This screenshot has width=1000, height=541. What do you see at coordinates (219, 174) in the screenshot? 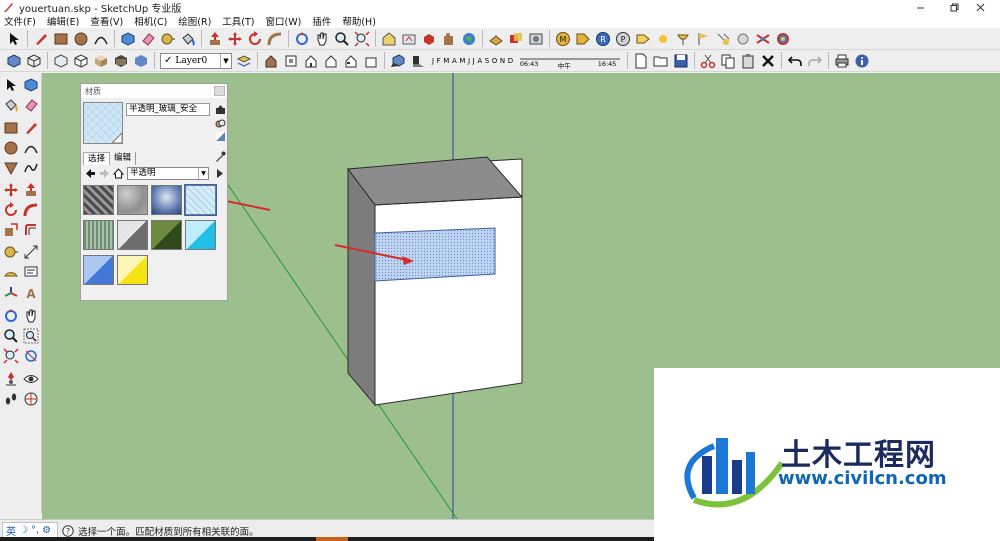
I see `details-button` at bounding box center [219, 174].